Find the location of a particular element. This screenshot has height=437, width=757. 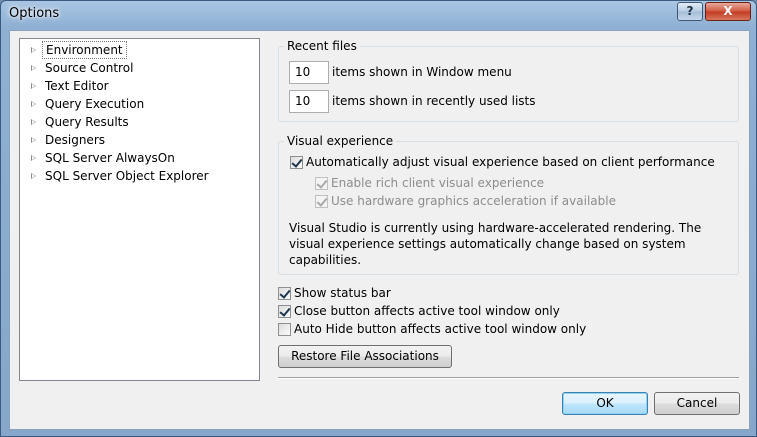

recent-files-title: Recent files is located at coordinates (322, 46).